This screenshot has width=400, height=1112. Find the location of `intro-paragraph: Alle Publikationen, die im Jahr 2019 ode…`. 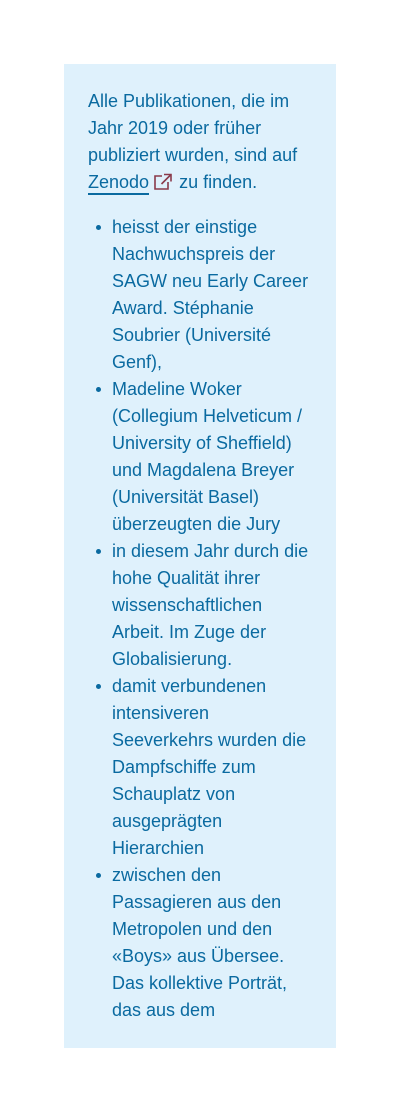

intro-paragraph: Alle Publikationen, die im Jahr 2019 ode… is located at coordinates (200, 142).